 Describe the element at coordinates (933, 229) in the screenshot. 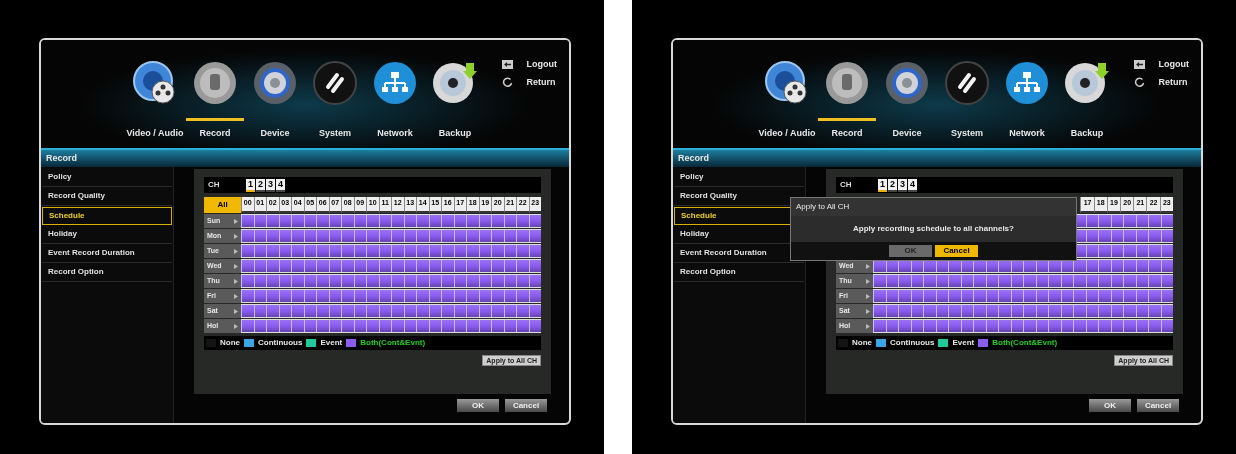

I see `dialog-message: Apply recording schedule to all channels?` at that location.